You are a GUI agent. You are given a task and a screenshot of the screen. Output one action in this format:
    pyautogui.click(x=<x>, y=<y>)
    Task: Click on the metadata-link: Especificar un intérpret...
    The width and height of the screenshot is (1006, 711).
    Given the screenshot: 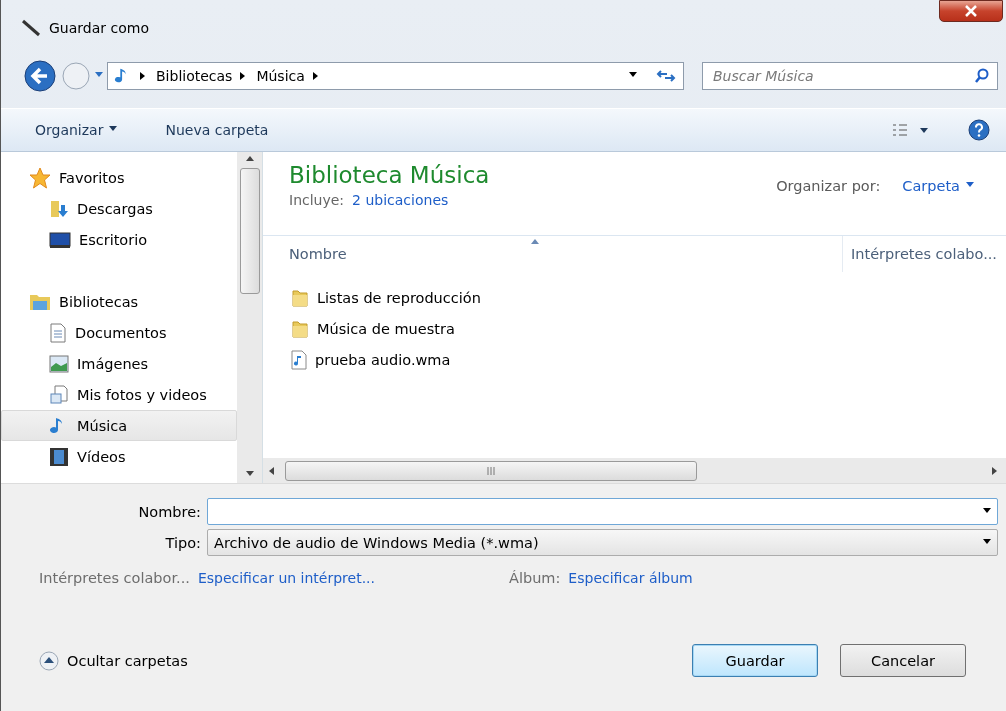 What is the action you would take?
    pyautogui.click(x=286, y=578)
    